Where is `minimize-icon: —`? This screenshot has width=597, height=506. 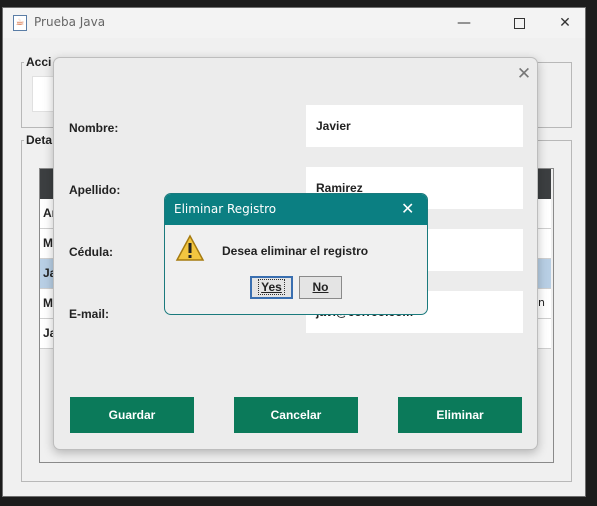
minimize-icon: — is located at coordinates (464, 23).